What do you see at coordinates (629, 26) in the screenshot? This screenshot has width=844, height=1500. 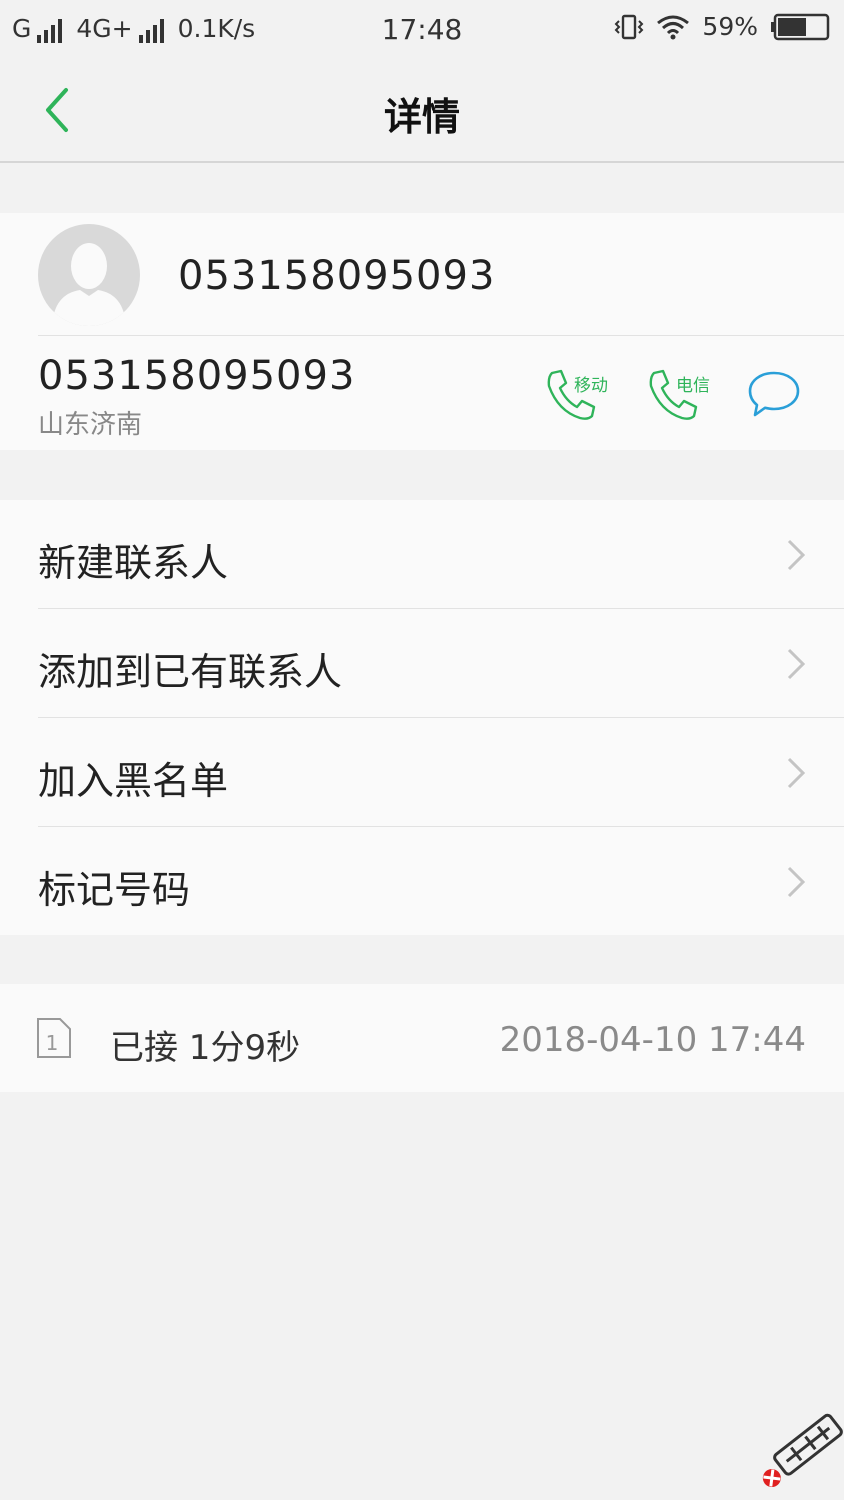 I see `vibrate-icon` at bounding box center [629, 26].